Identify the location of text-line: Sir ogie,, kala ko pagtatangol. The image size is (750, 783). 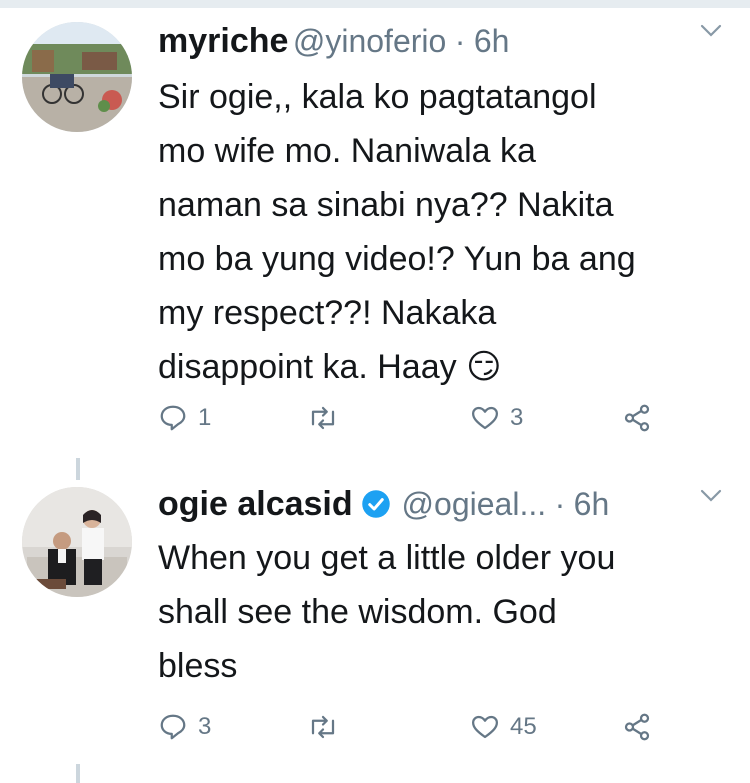
(377, 97).